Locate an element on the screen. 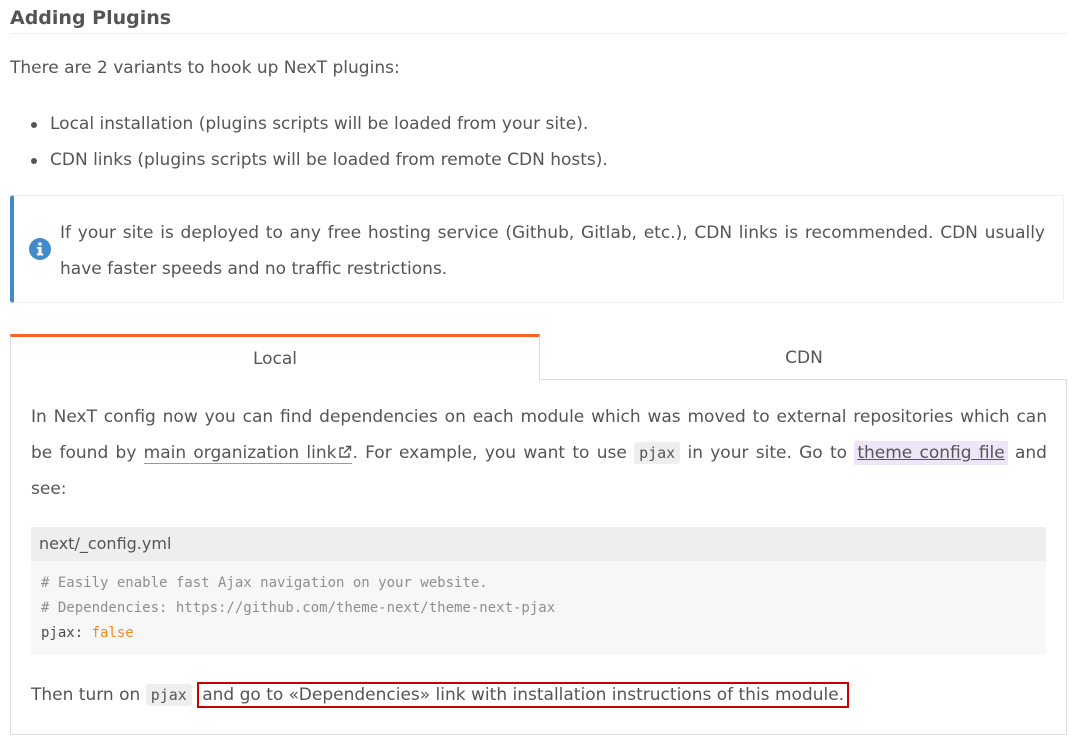  main-organization-link: main organization link is located at coordinates (248, 453).